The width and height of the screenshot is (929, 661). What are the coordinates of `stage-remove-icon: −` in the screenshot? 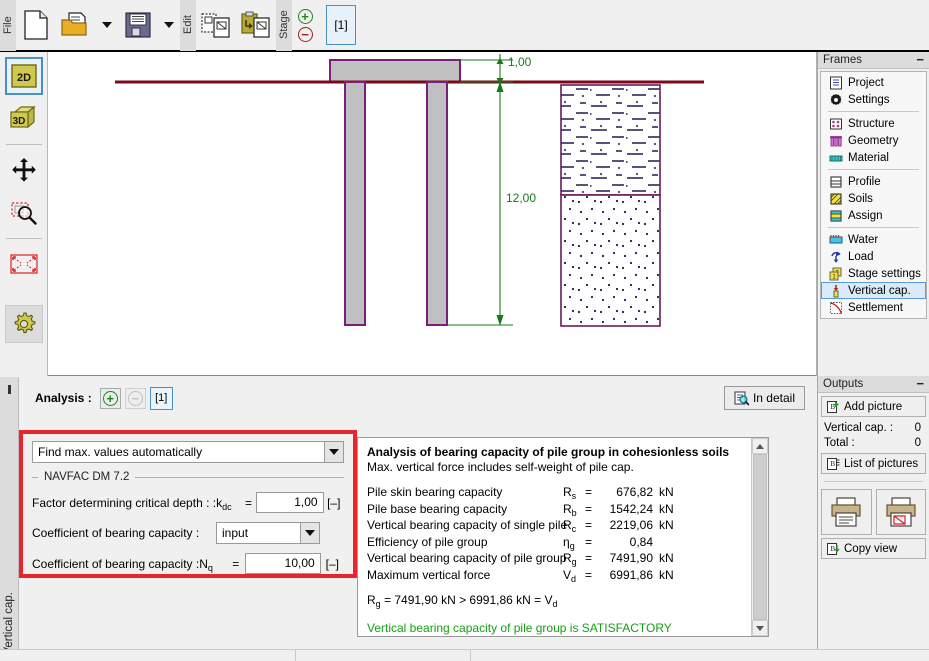 It's located at (305, 34).